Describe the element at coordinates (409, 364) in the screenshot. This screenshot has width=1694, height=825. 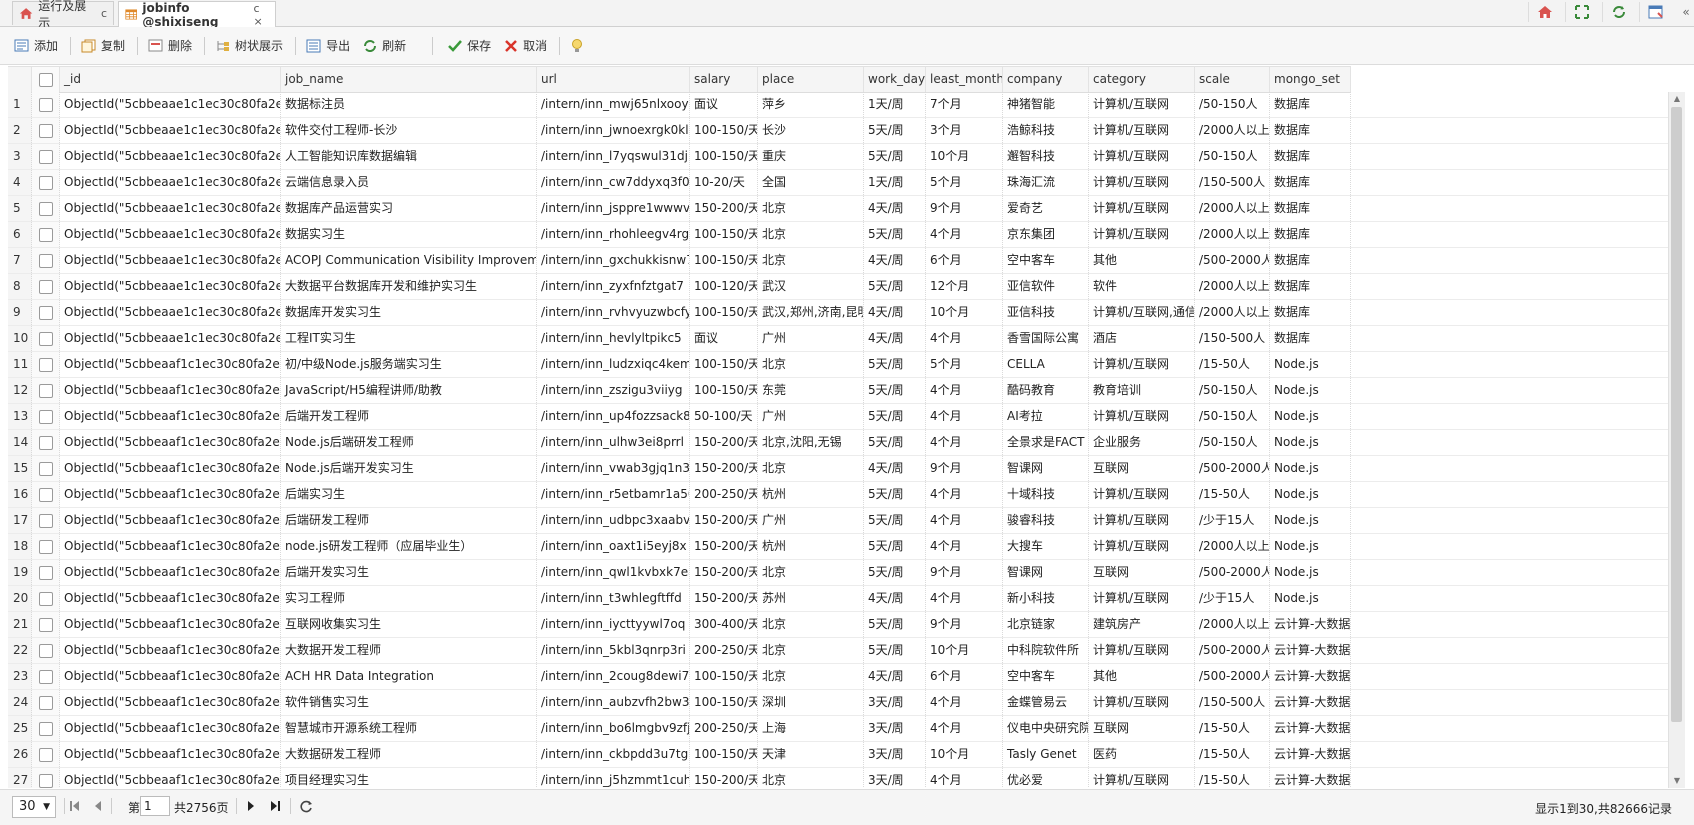
I see `cell-job-name: 初/中级Node.js服务端实习生` at that location.